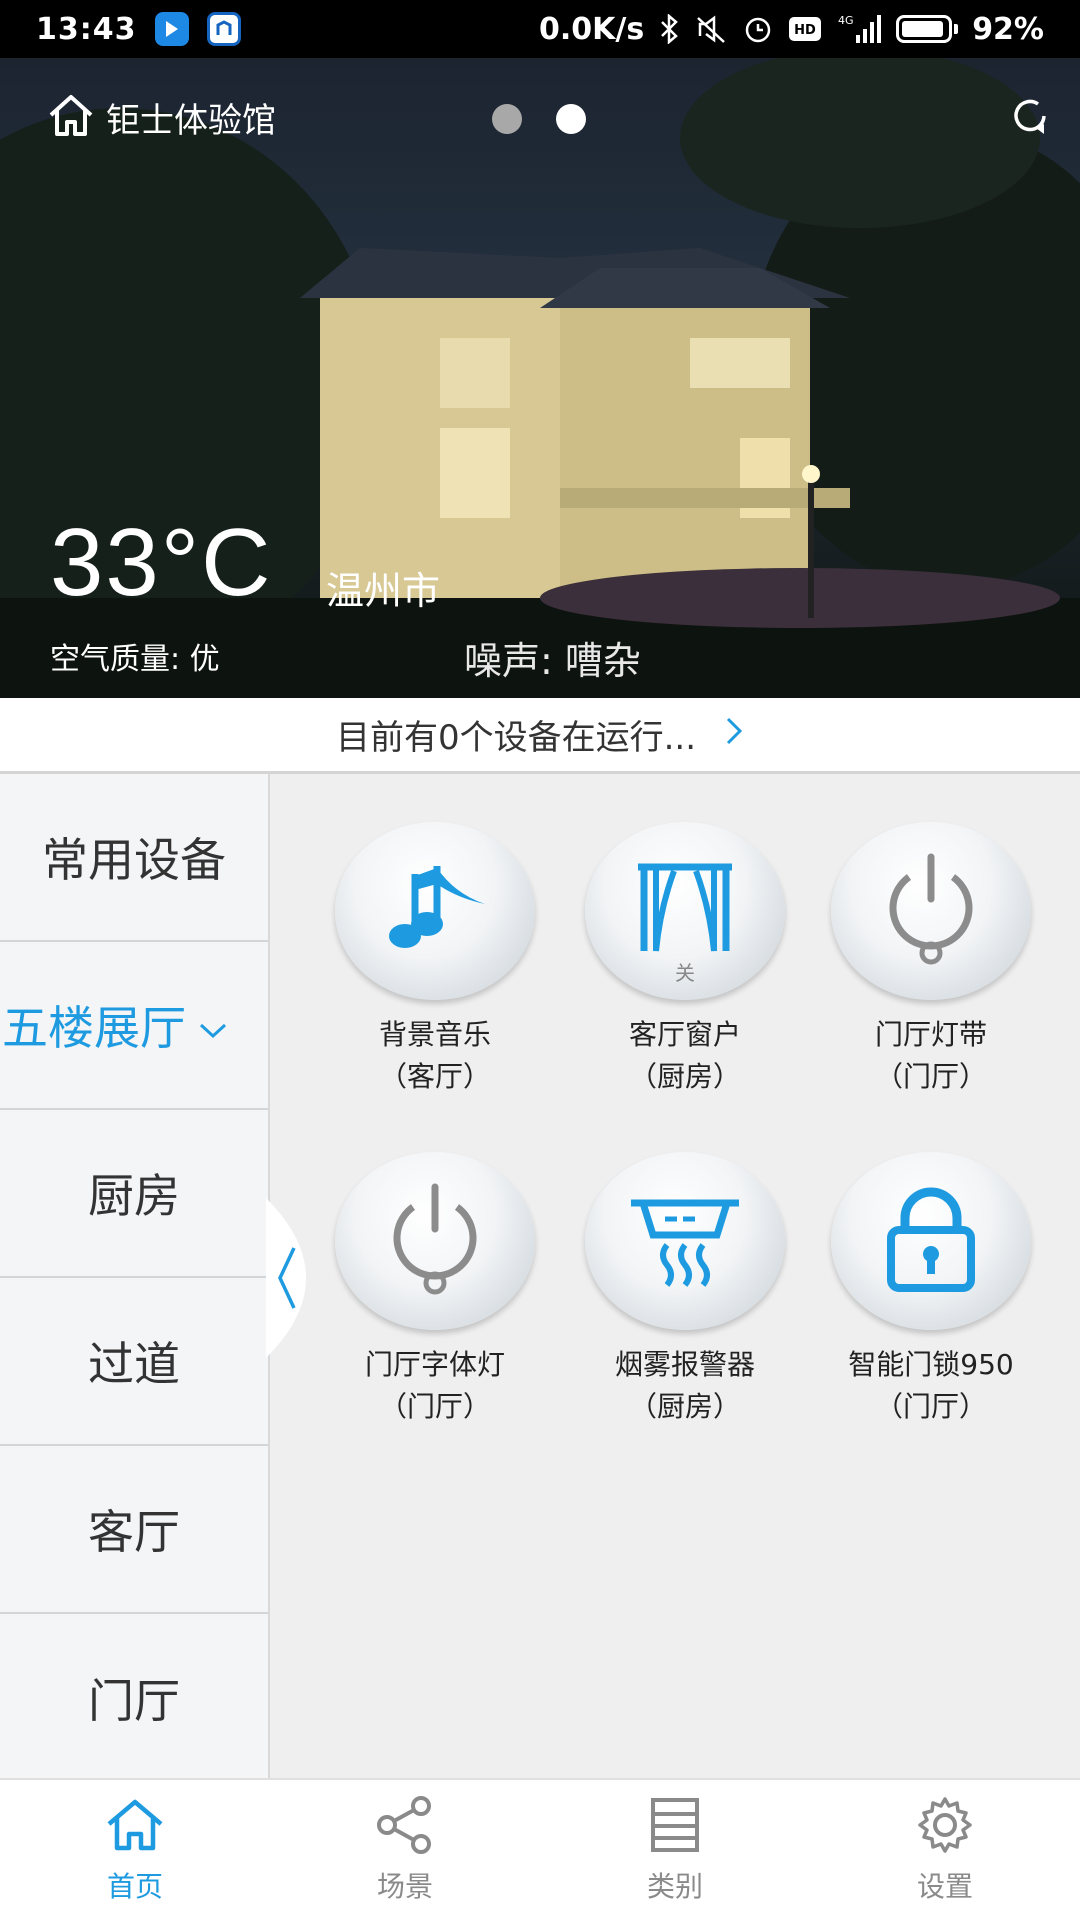 The width and height of the screenshot is (1080, 1920). Describe the element at coordinates (684, 1034) in the screenshot. I see `device-name: 客厅窗户` at that location.